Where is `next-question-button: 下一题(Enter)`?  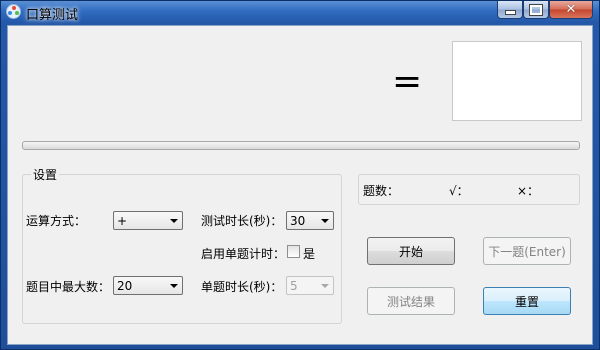
next-question-button: 下一题(Enter) is located at coordinates (527, 251).